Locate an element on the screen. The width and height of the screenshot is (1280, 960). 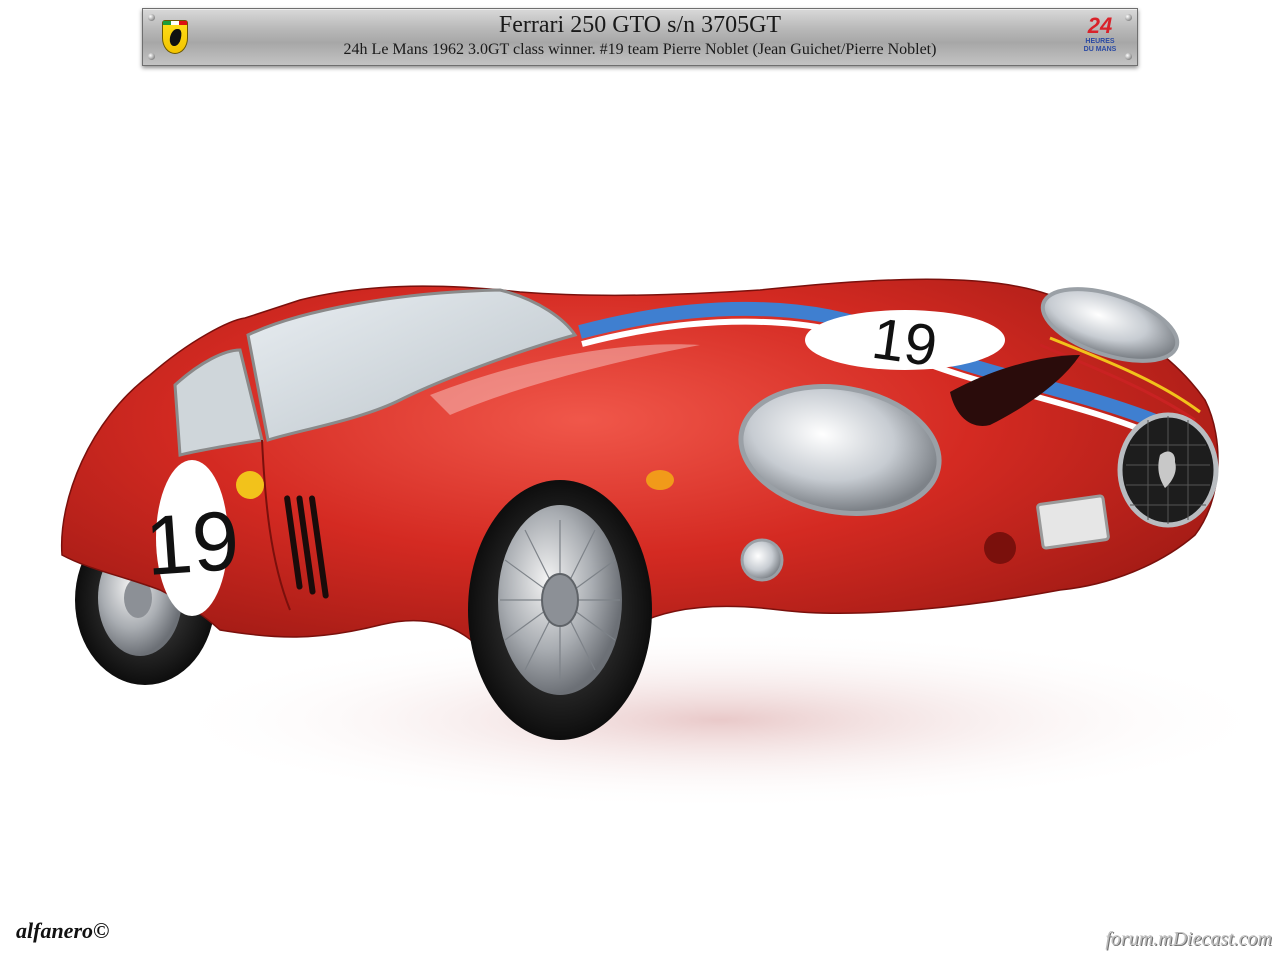
le-mans-24-icon: 24 HEURES DU MANS is located at coordinates (1100, 37).